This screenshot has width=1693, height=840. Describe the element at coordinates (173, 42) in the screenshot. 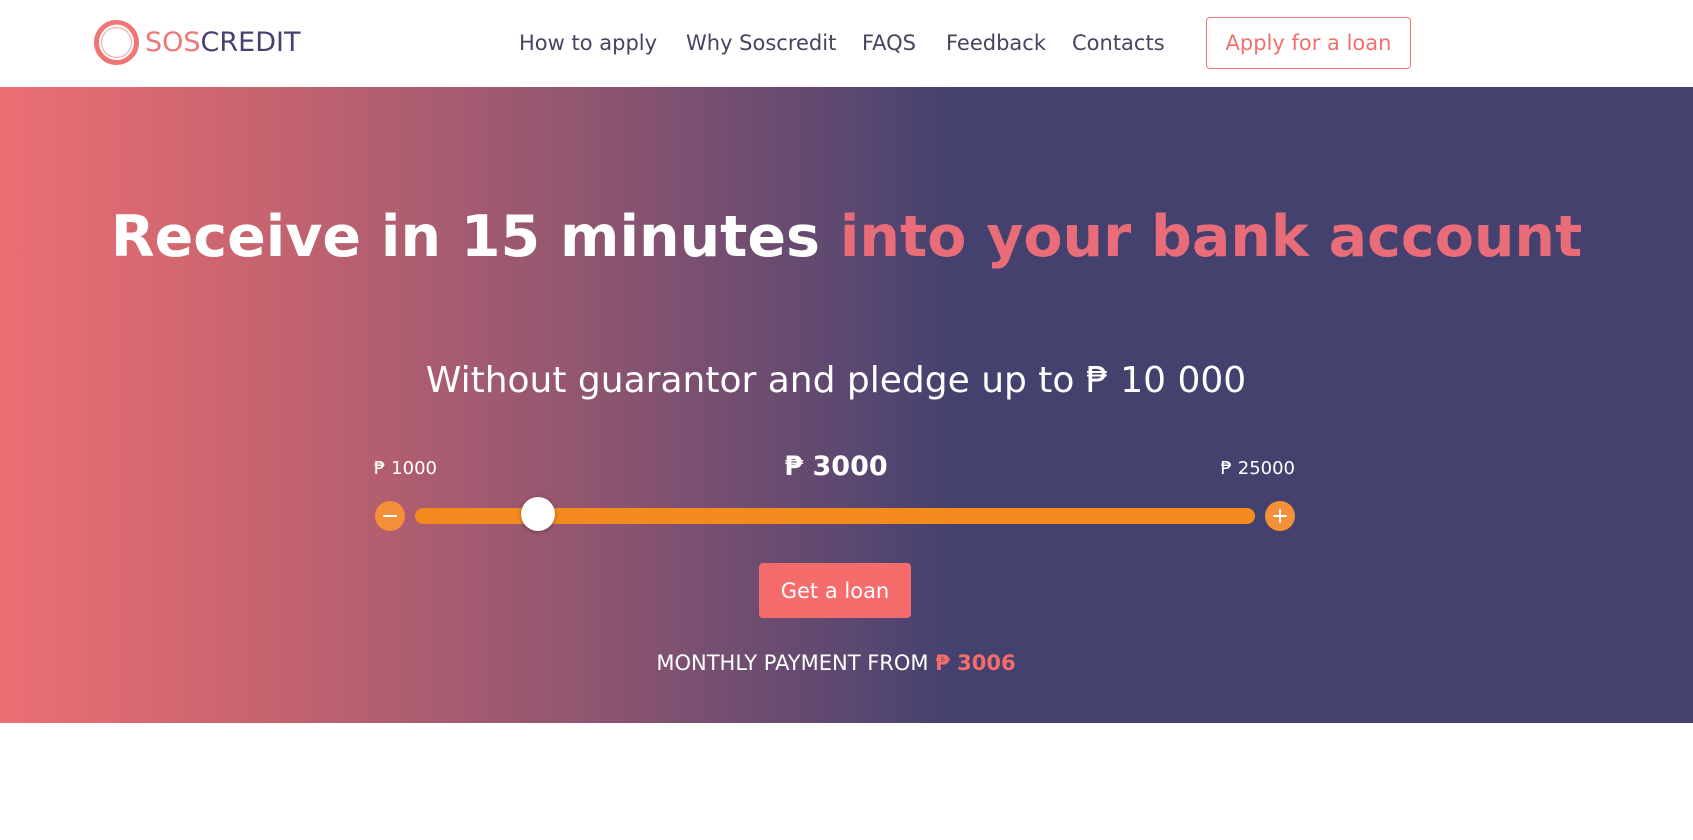

I see `logo-sos-text: SOS` at that location.